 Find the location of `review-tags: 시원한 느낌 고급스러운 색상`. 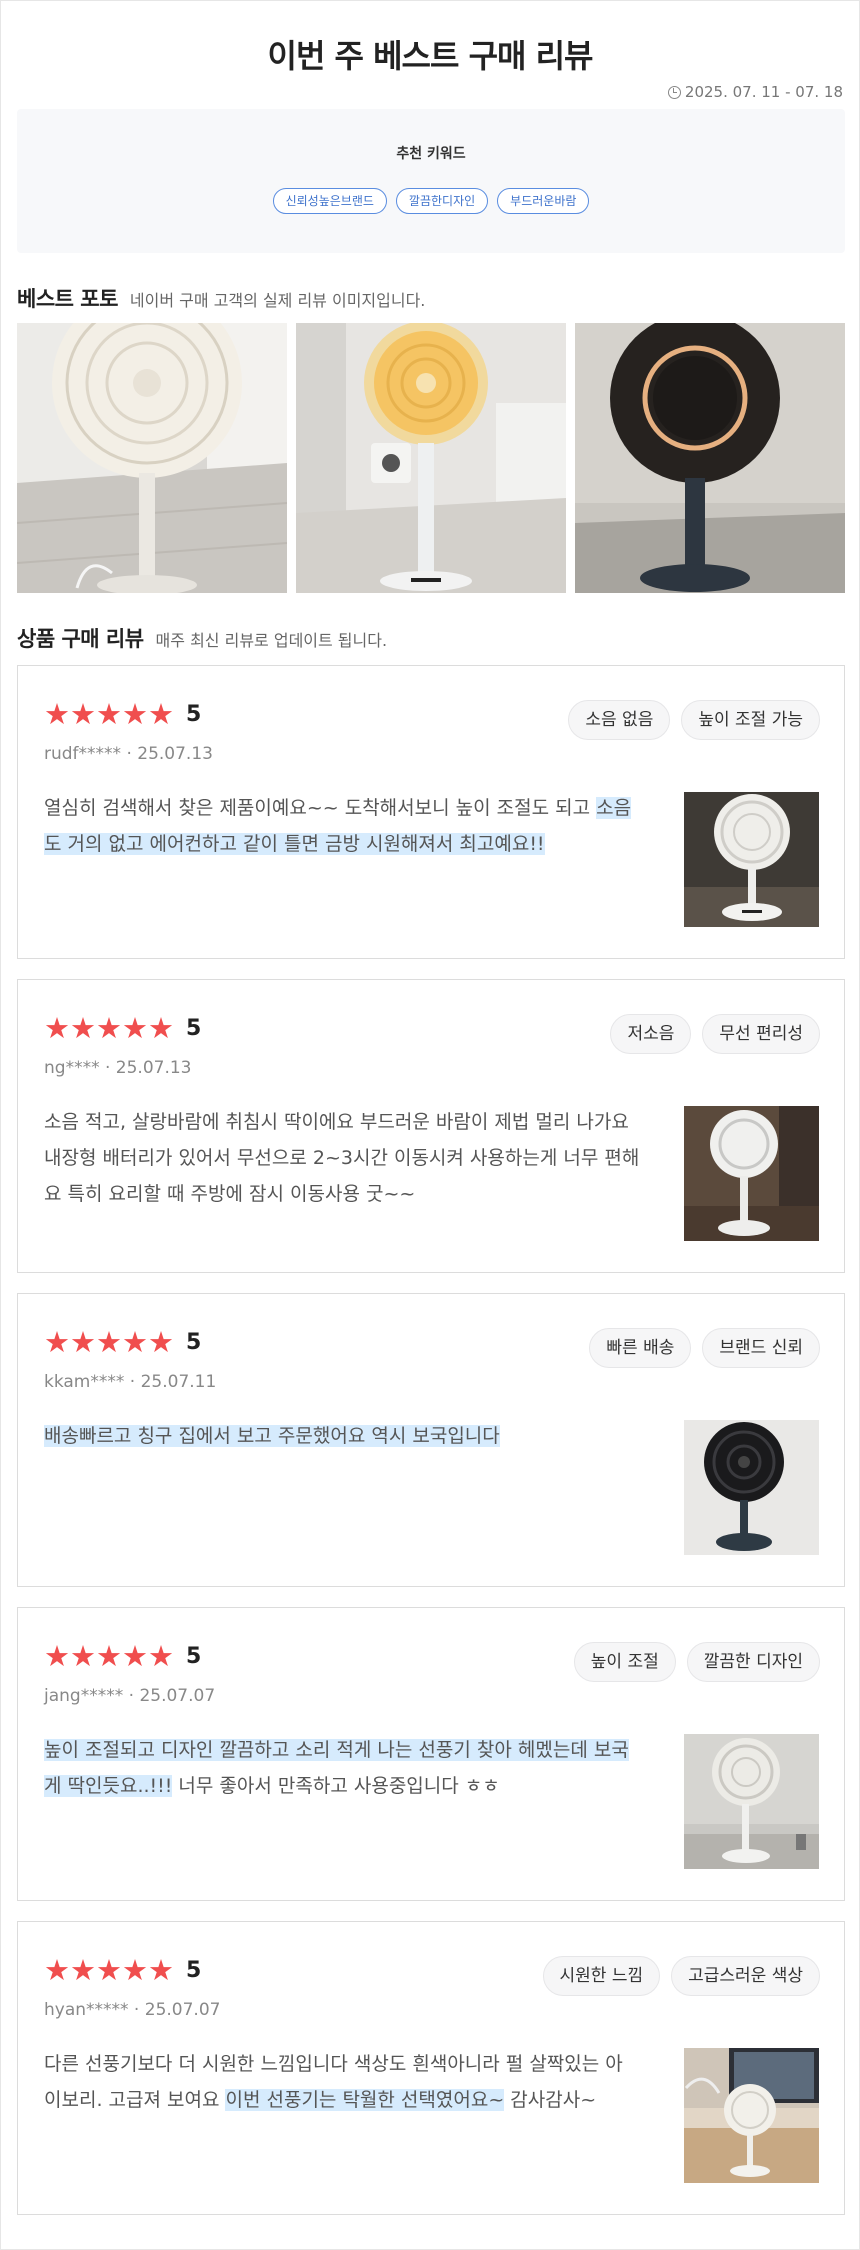

review-tags: 시원한 느낌 고급스러운 색상 is located at coordinates (681, 1976).